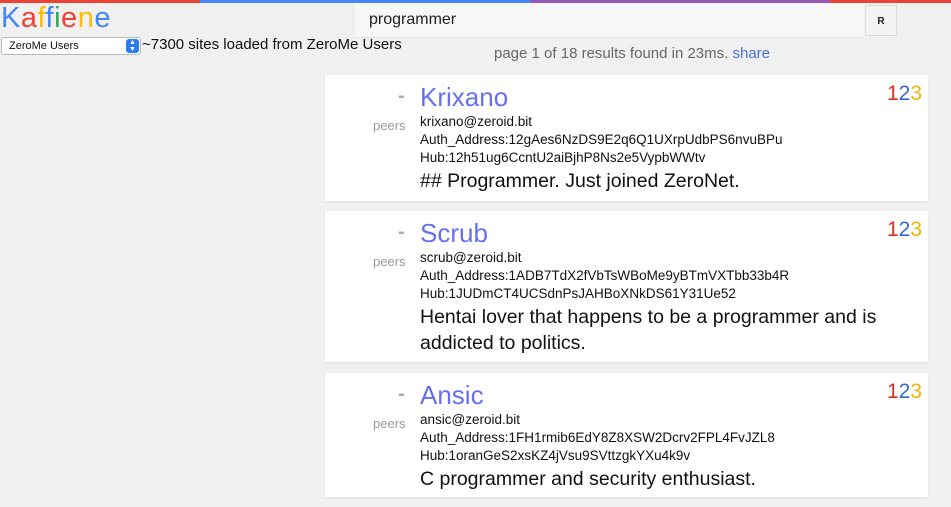 The width and height of the screenshot is (951, 507). Describe the element at coordinates (86, 18) in the screenshot. I see `logo-letter: n` at that location.